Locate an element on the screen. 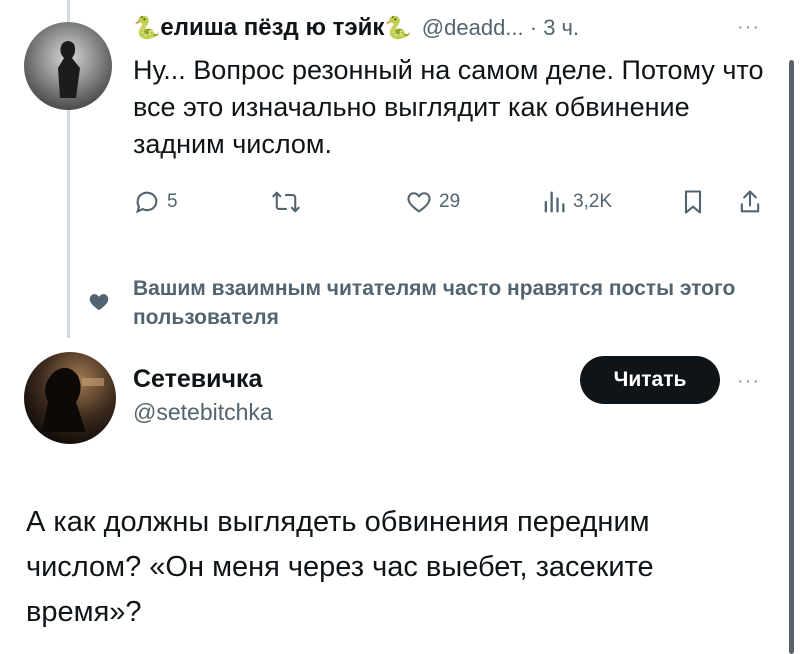 This screenshot has width=800, height=654. reply-header: 🐍 елиша пёзд ю тэйк 🐍 @deadd... · 3 ч. is located at coordinates (356, 28).